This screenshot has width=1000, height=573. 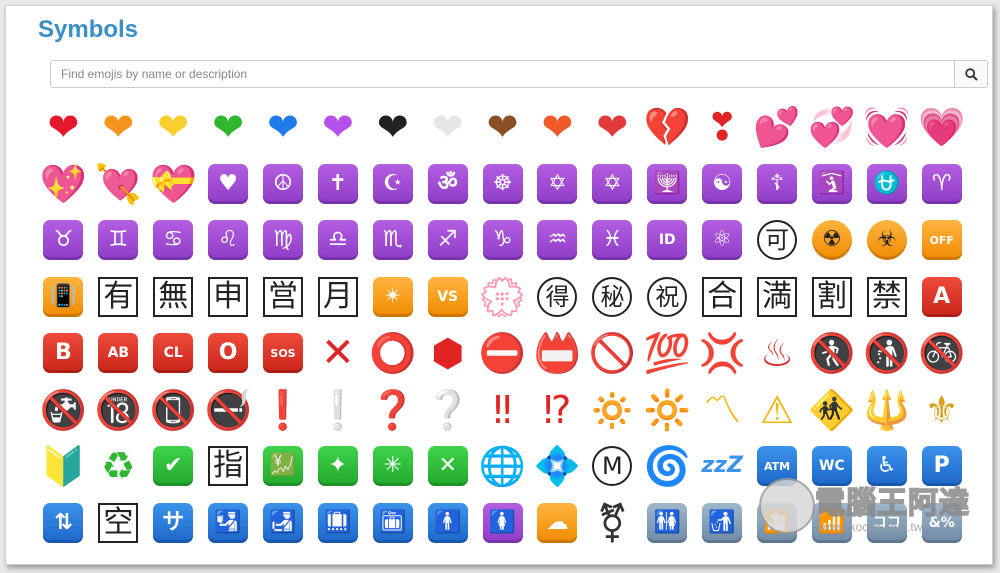 What do you see at coordinates (173, 410) in the screenshot?
I see `no-mobile-phones-emoji: 📵` at bounding box center [173, 410].